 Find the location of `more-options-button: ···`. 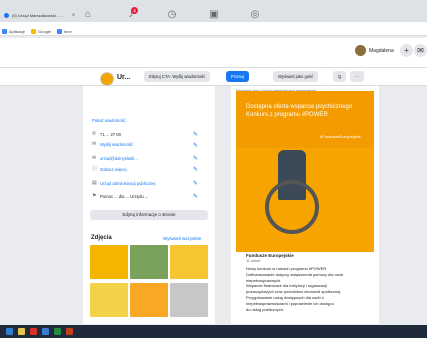

more-options-button: ··· is located at coordinates (357, 76).